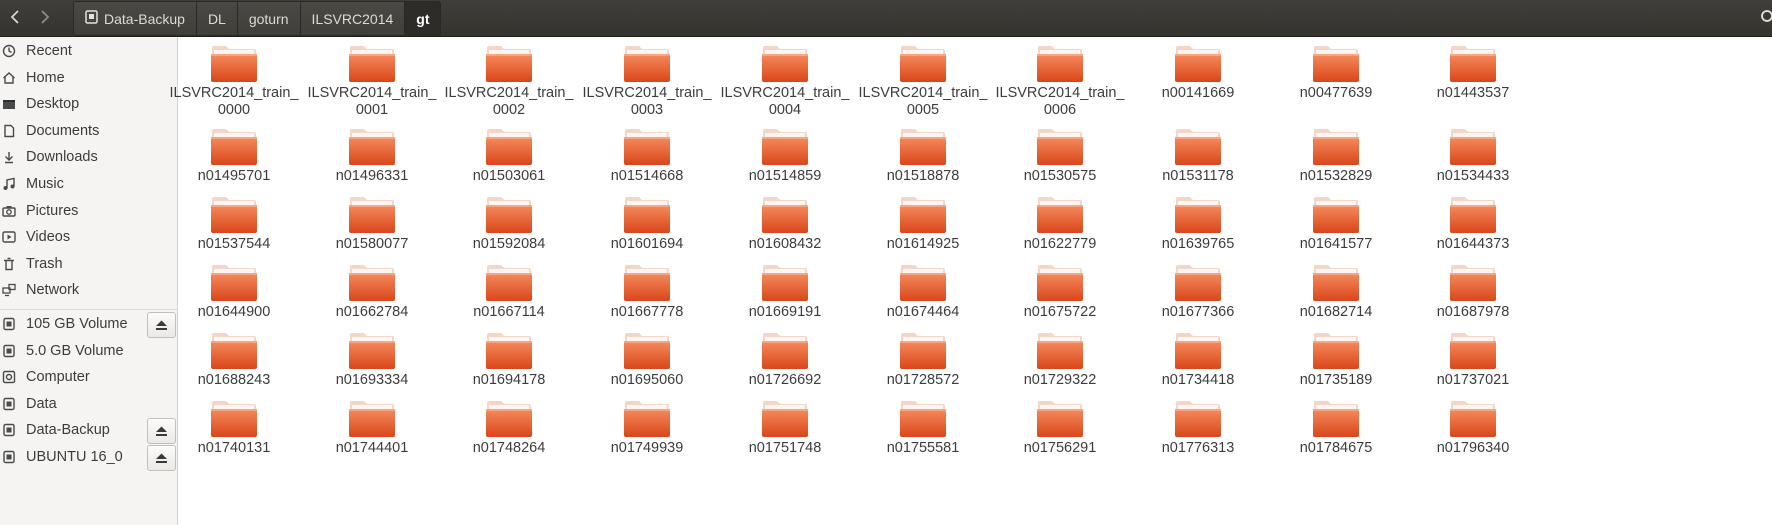  Describe the element at coordinates (234, 360) in the screenshot. I see `folder-item: n01688243` at that location.